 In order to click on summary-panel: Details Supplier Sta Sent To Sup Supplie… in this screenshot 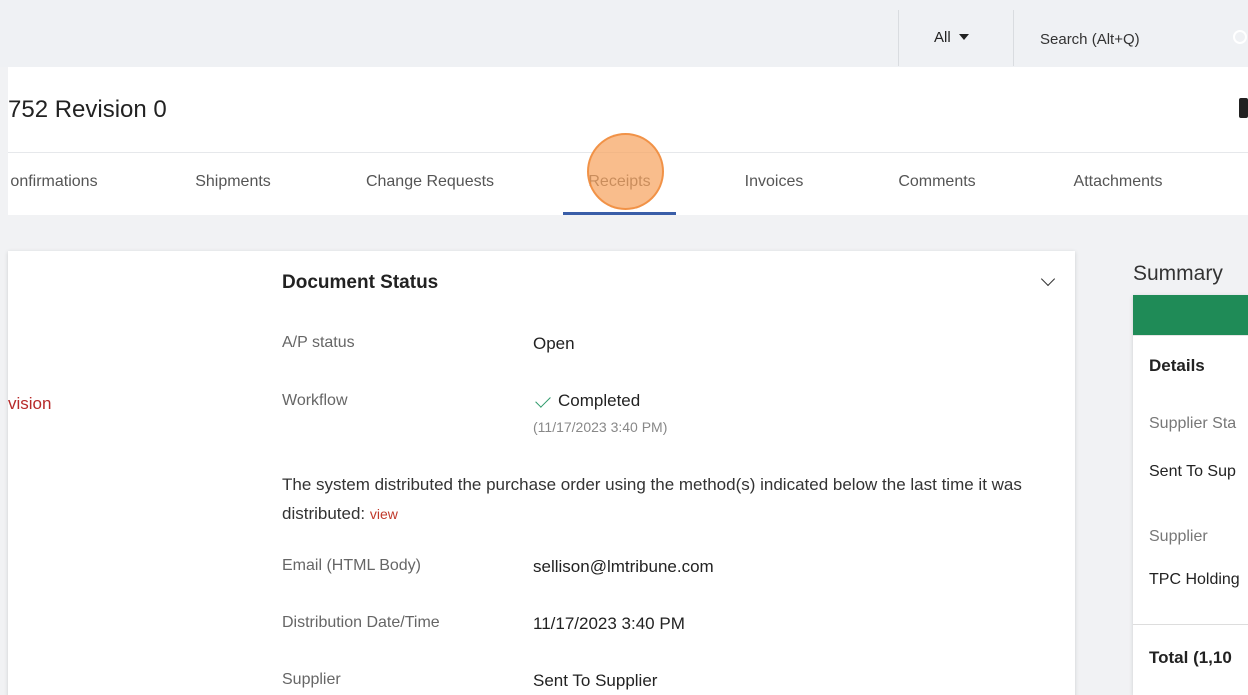, I will do `click(1190, 495)`.